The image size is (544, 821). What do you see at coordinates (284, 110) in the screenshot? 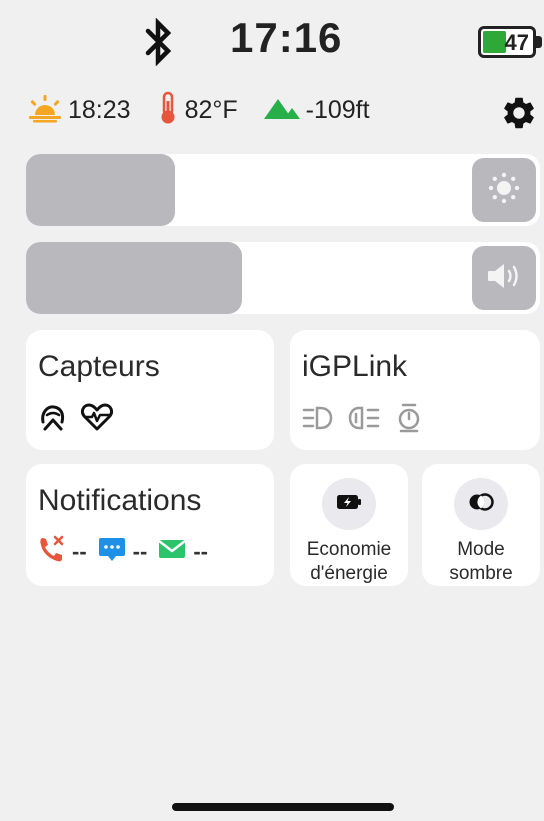
I see `mountain-icon` at bounding box center [284, 110].